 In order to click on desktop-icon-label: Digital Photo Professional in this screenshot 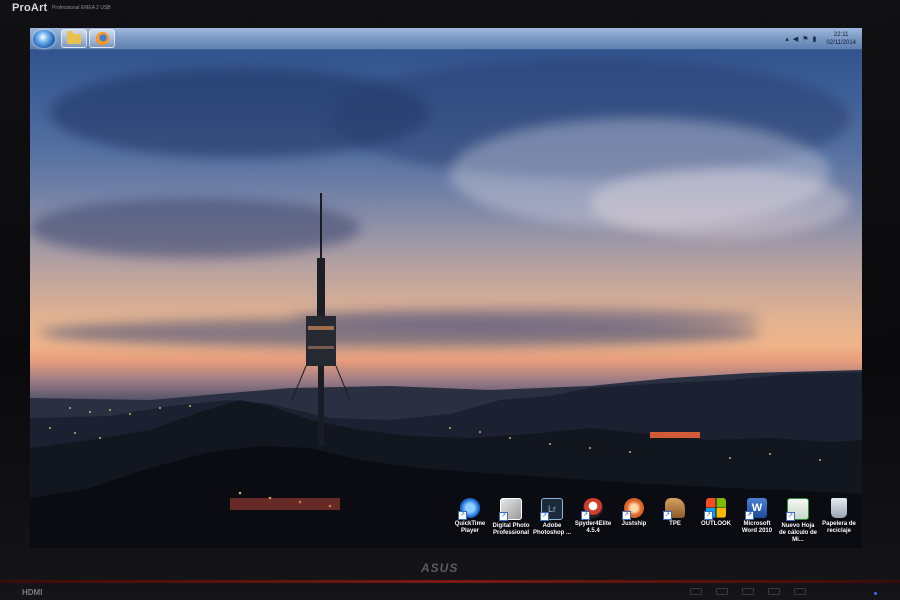, I will do `click(511, 529)`.